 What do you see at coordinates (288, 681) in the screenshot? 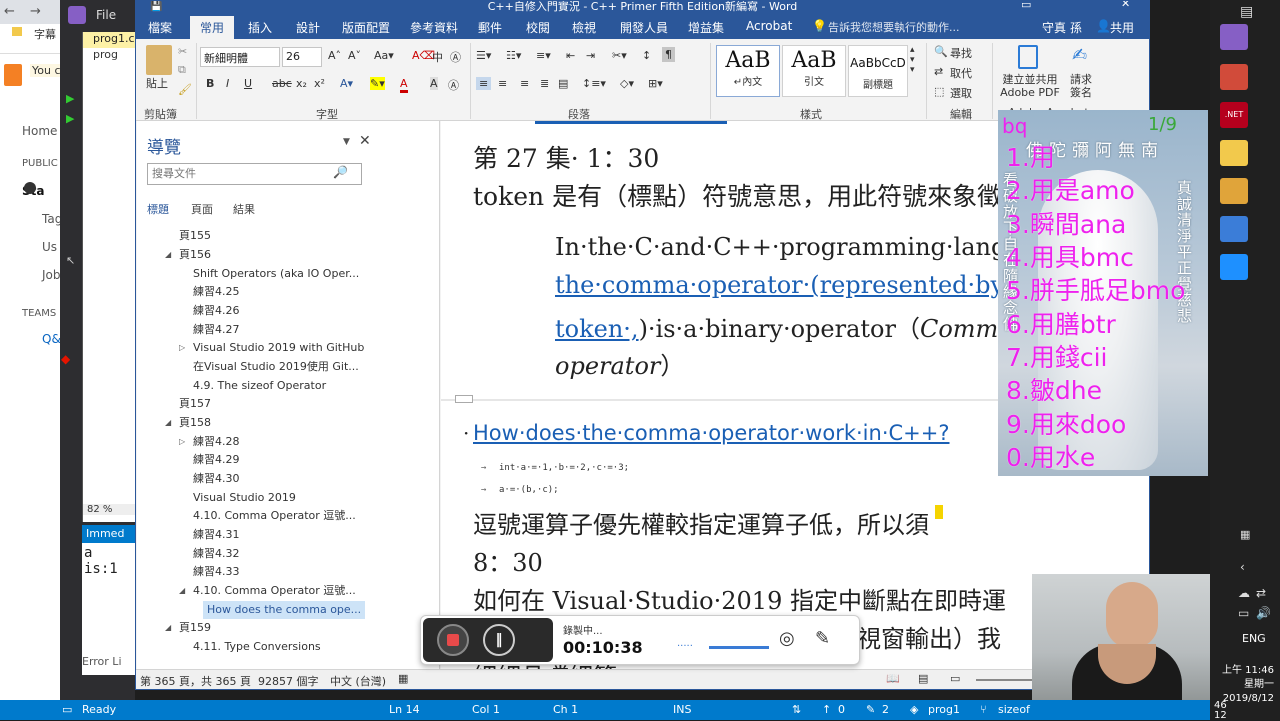
I see `word-count: 92857 個字` at bounding box center [288, 681].